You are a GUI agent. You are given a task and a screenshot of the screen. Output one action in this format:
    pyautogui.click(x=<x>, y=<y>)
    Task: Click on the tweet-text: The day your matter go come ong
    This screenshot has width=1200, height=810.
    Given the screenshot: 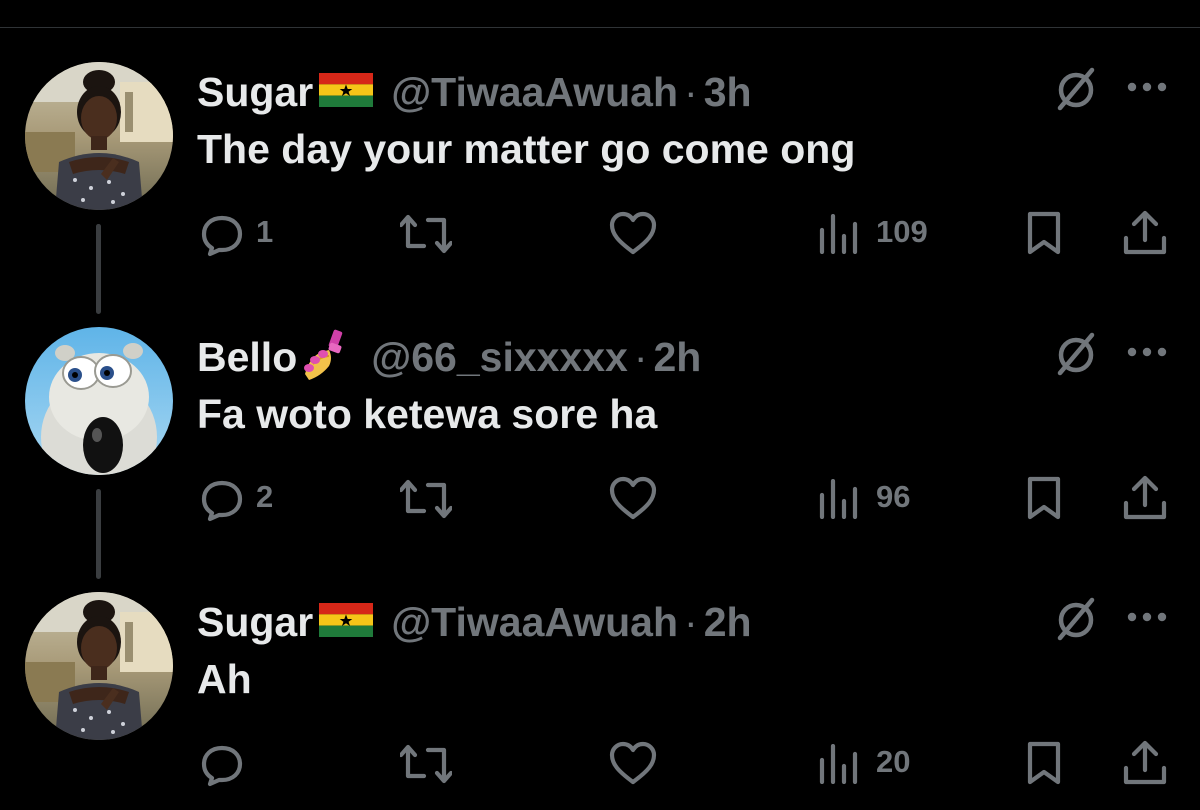 What is the action you would take?
    pyautogui.click(x=526, y=149)
    